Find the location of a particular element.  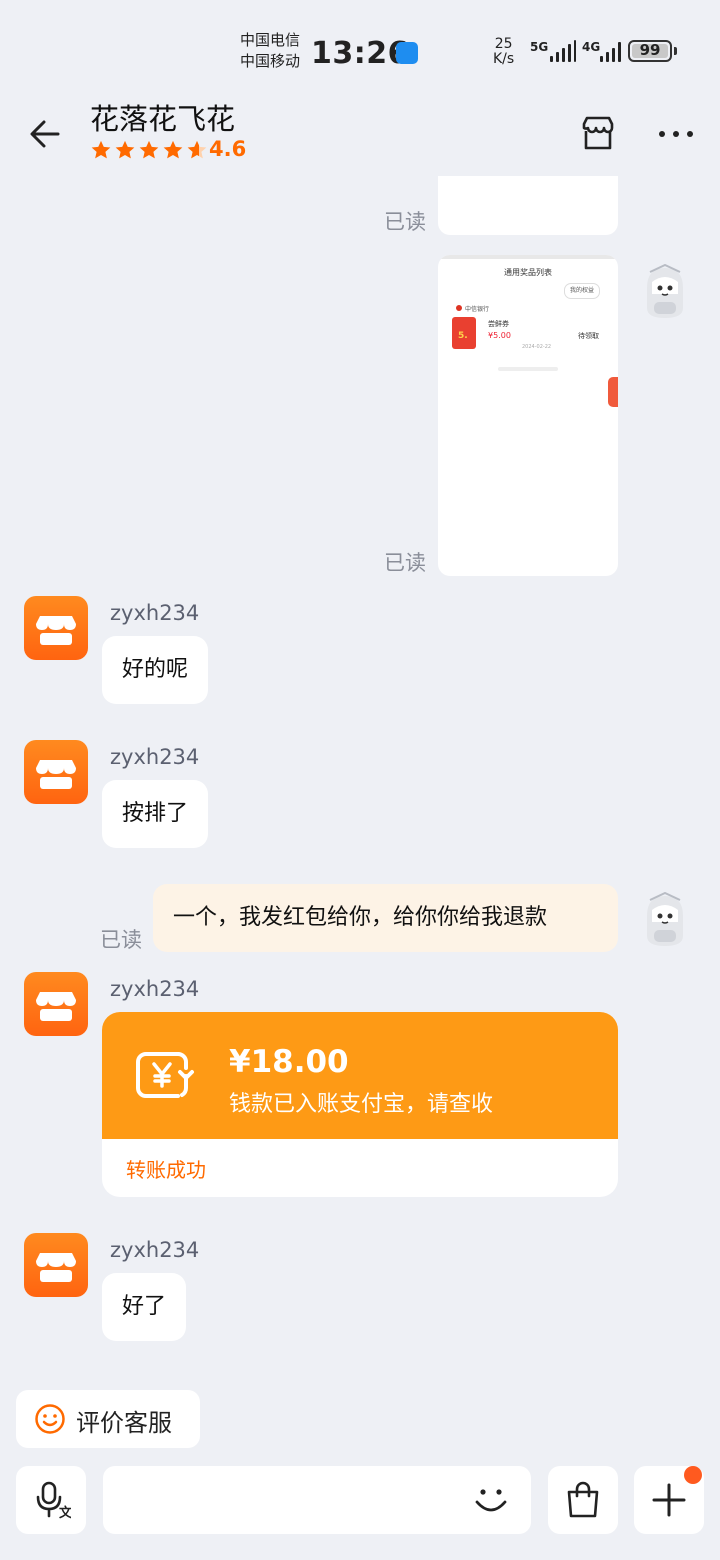

transfer-status: 转账成功 is located at coordinates (166, 1170).